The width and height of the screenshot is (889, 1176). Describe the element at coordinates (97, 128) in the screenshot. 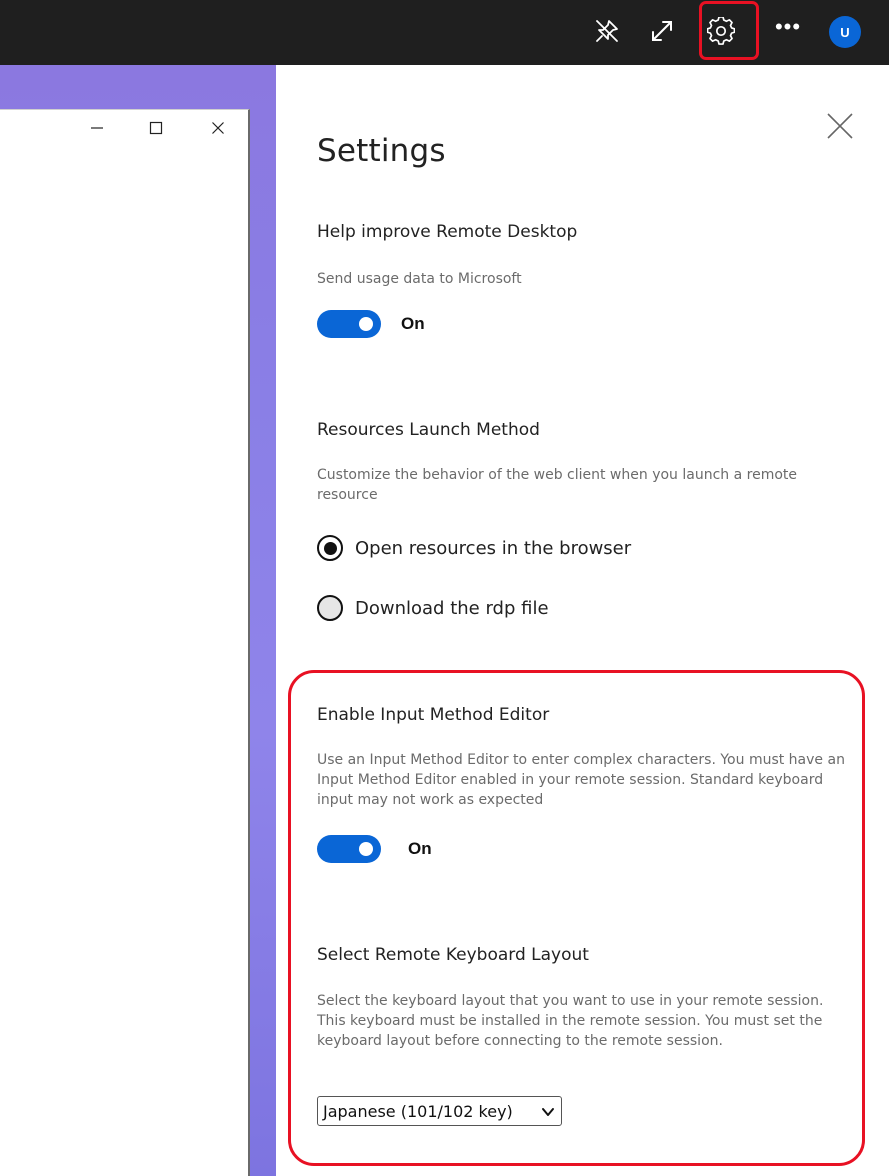

I see `minimize-icon` at that location.